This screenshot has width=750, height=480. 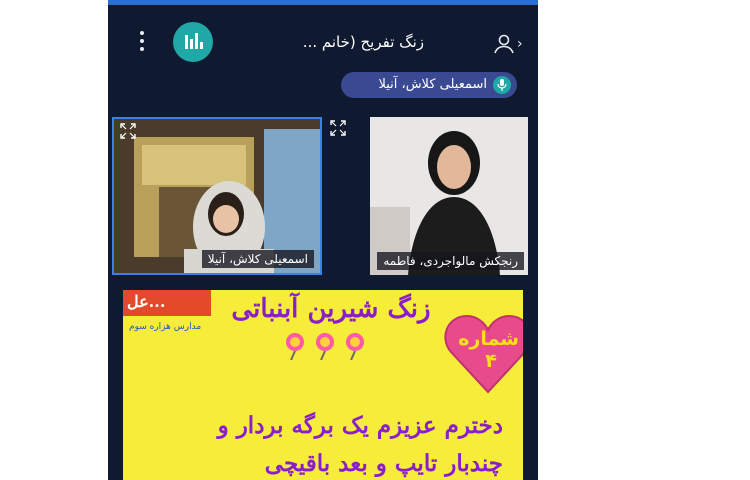 What do you see at coordinates (520, 44) in the screenshot?
I see `chevron-icon: ›` at bounding box center [520, 44].